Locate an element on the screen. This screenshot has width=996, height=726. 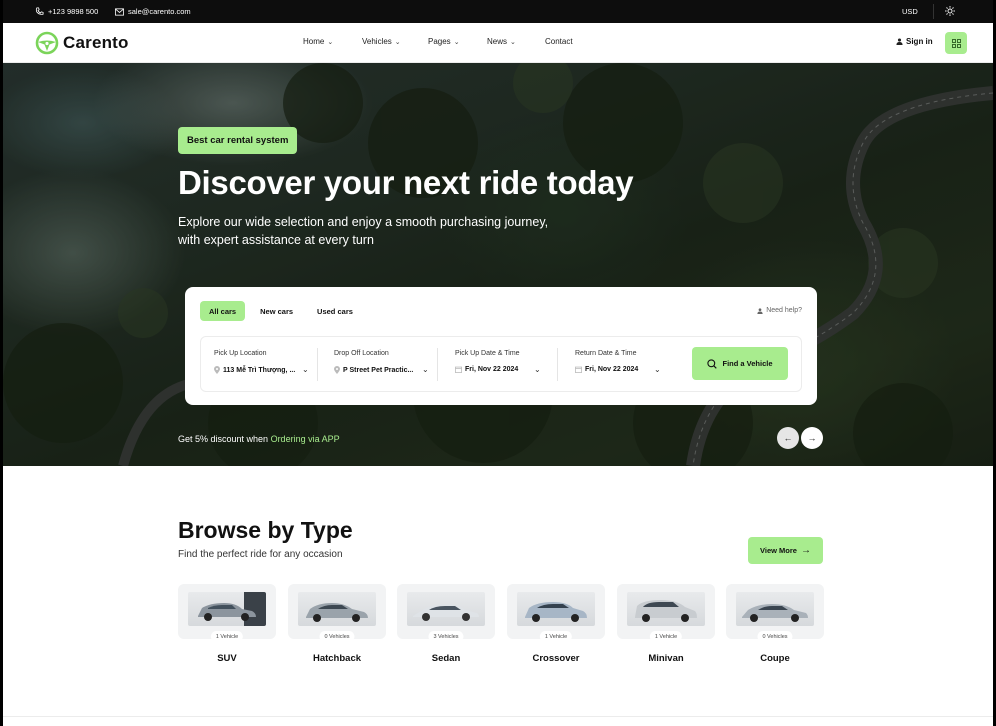
type-card-sedan: 3 Vehicles Sedan is located at coordinates (446, 624).